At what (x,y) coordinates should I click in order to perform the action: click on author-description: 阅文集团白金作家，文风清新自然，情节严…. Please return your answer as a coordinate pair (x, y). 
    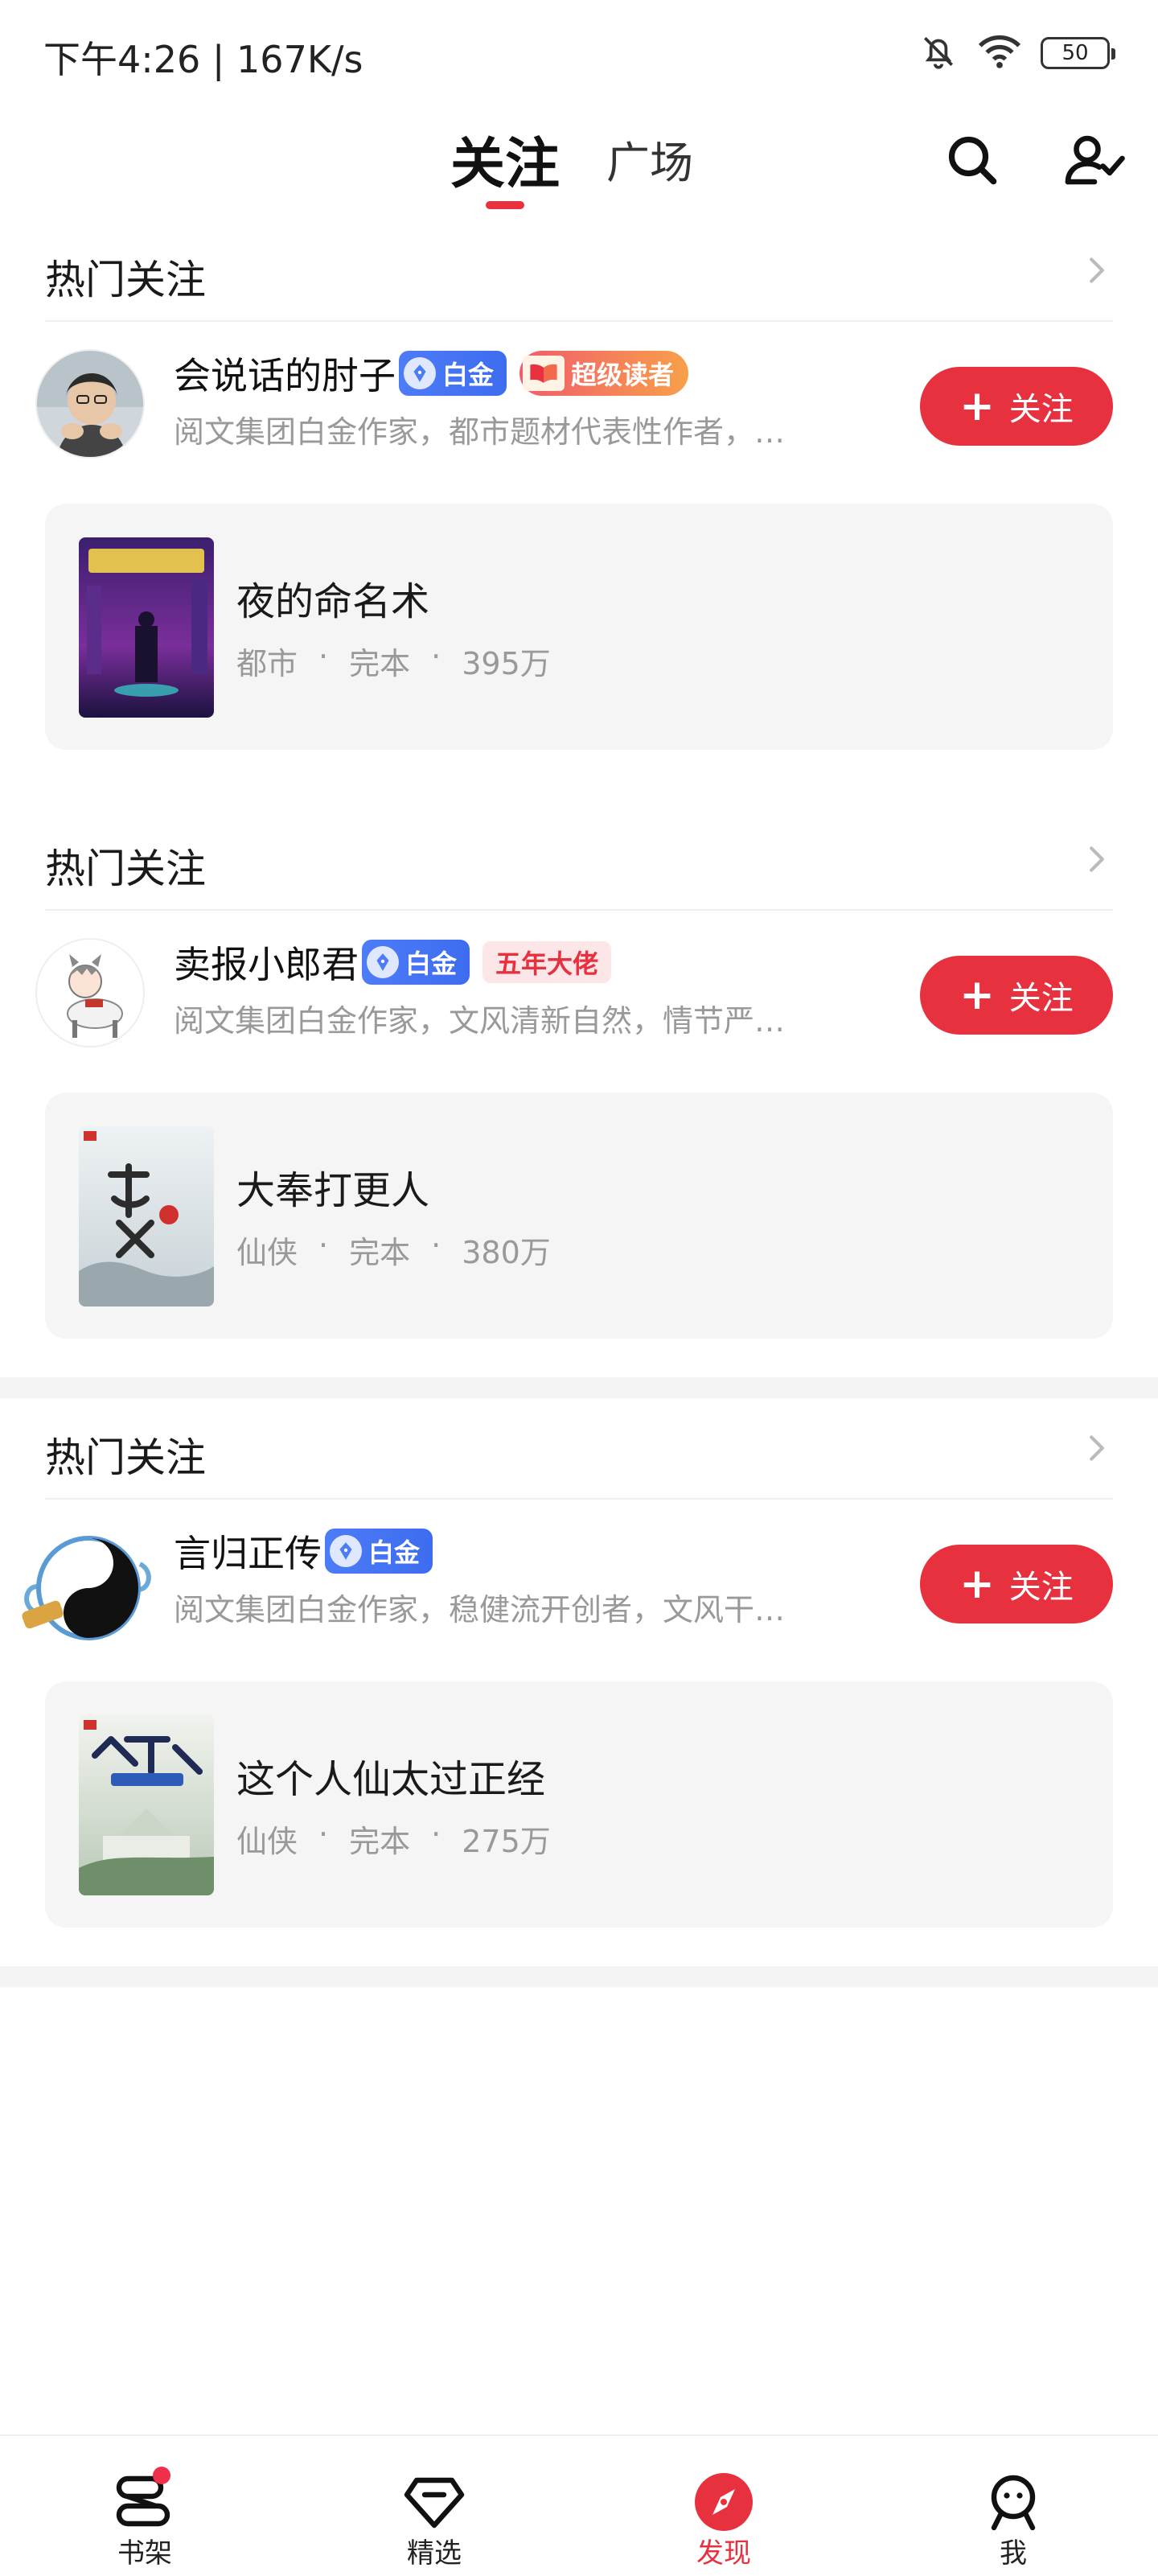
    Looking at the image, I should click on (480, 1021).